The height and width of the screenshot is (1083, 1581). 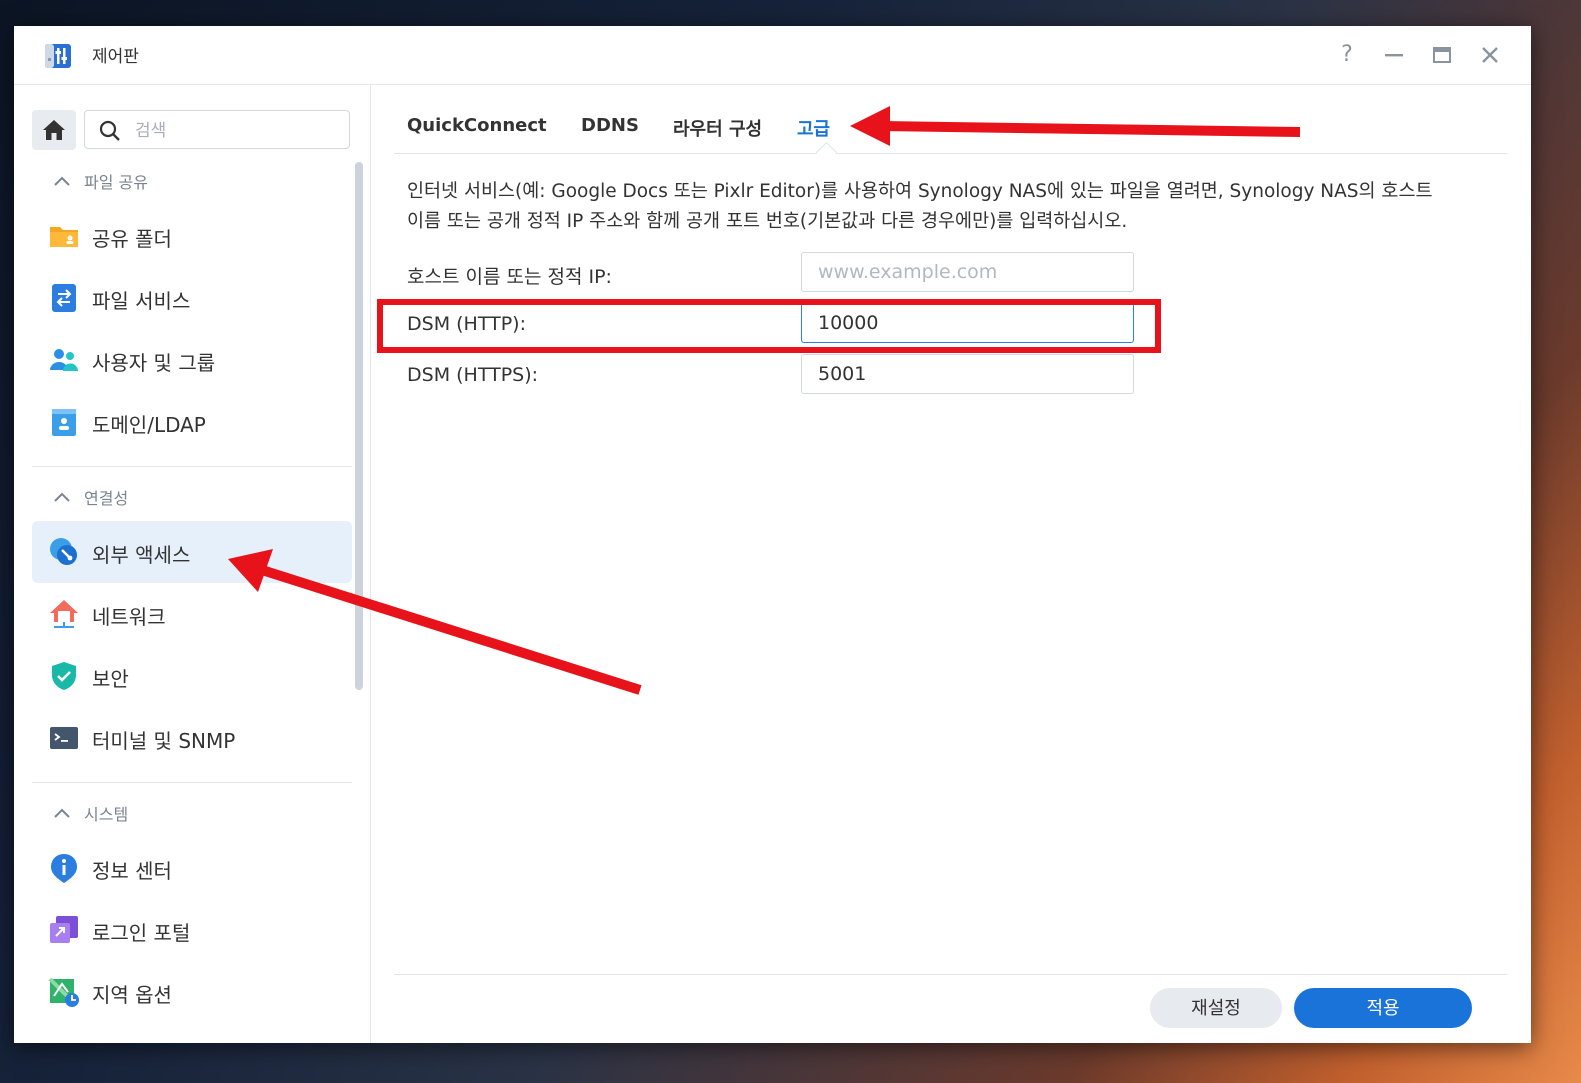 I want to click on help-button: ?, so click(x=1347, y=55).